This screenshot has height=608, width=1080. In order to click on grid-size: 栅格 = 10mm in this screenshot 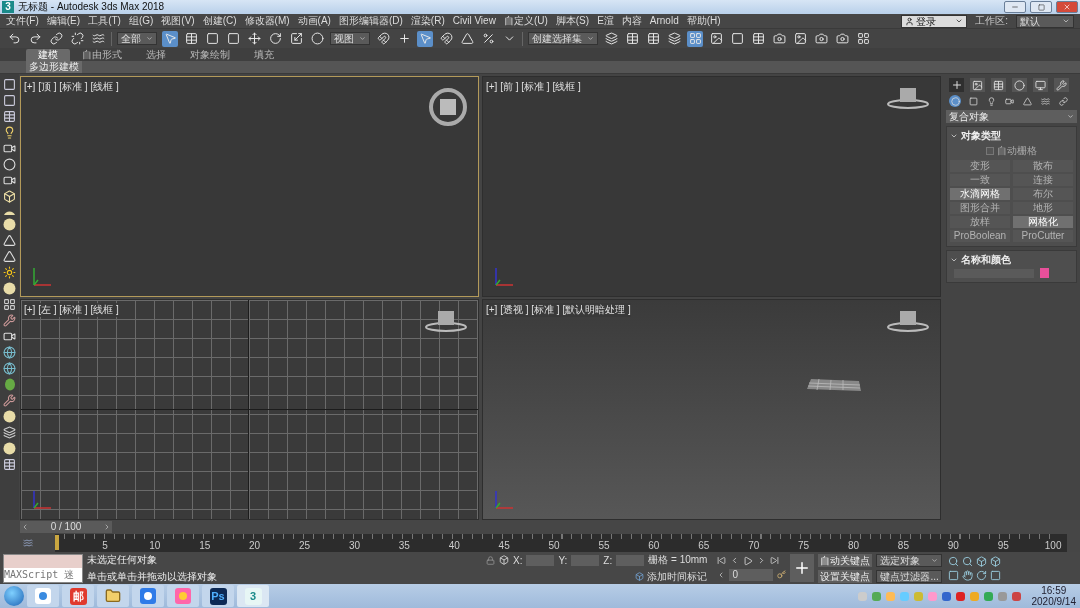, I will do `click(678, 560)`.